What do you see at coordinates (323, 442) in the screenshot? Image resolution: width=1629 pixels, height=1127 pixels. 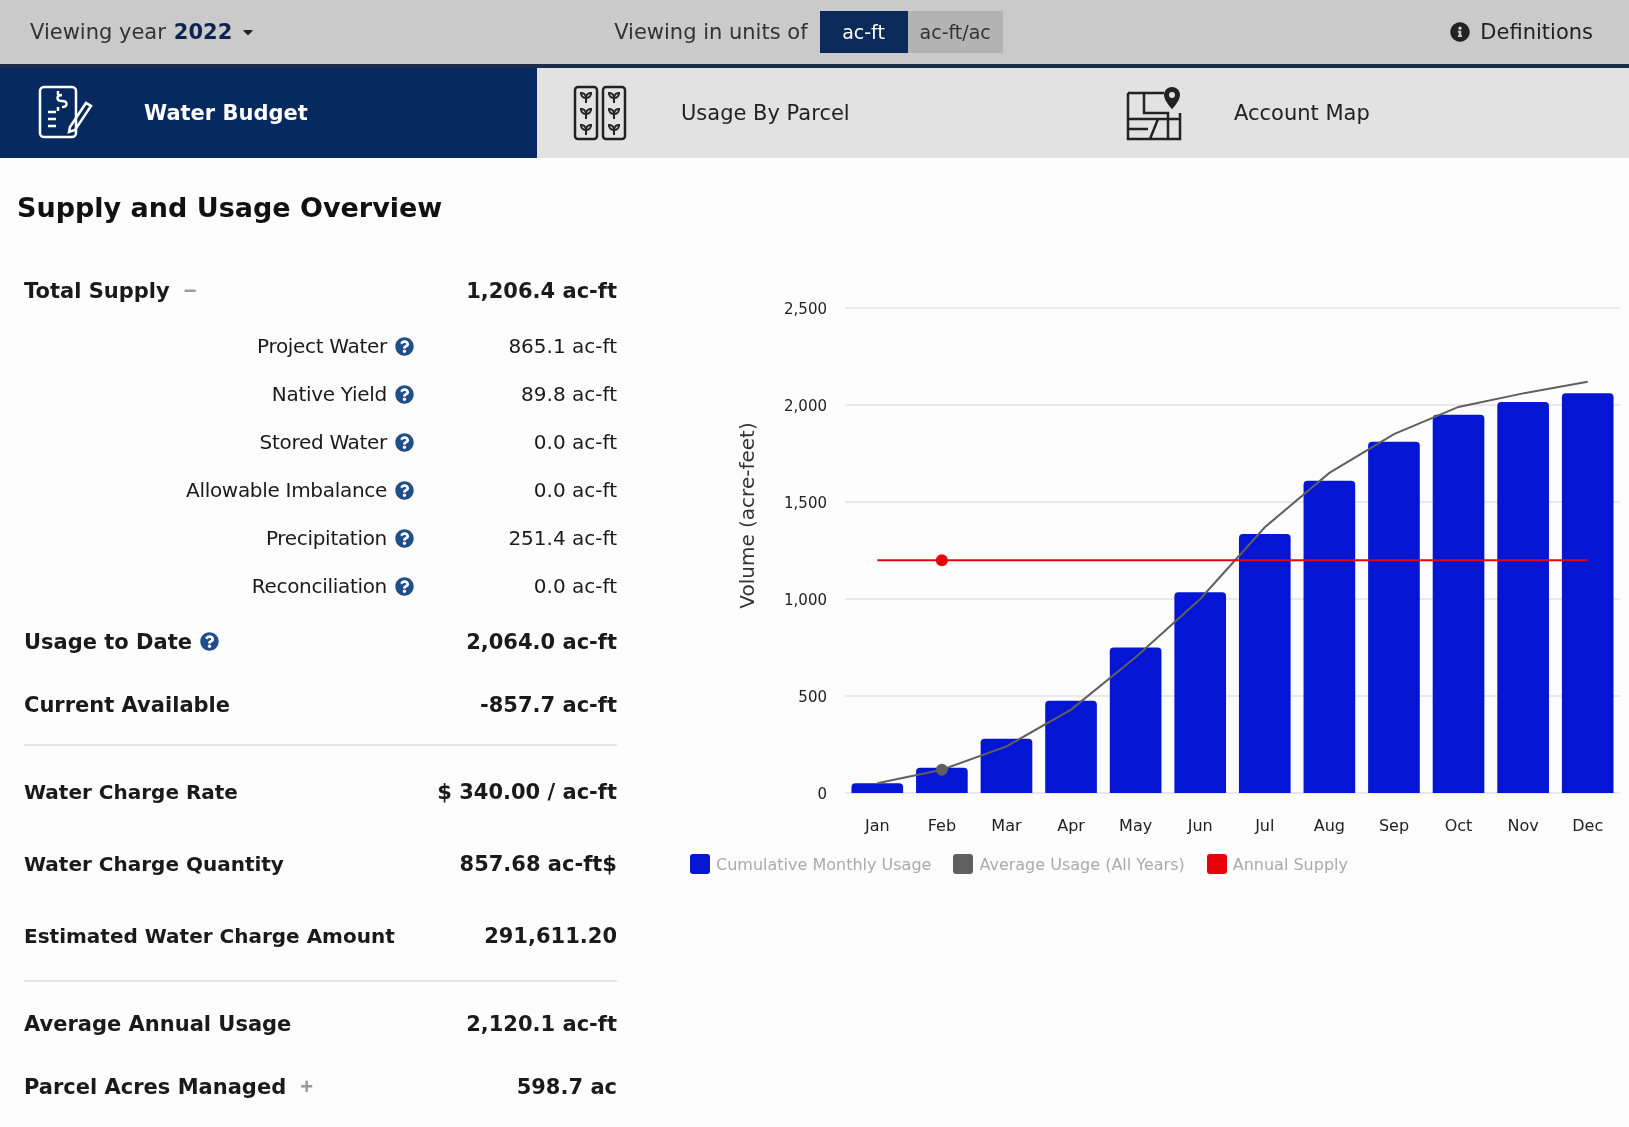 I see `row-label: Stored Water` at bounding box center [323, 442].